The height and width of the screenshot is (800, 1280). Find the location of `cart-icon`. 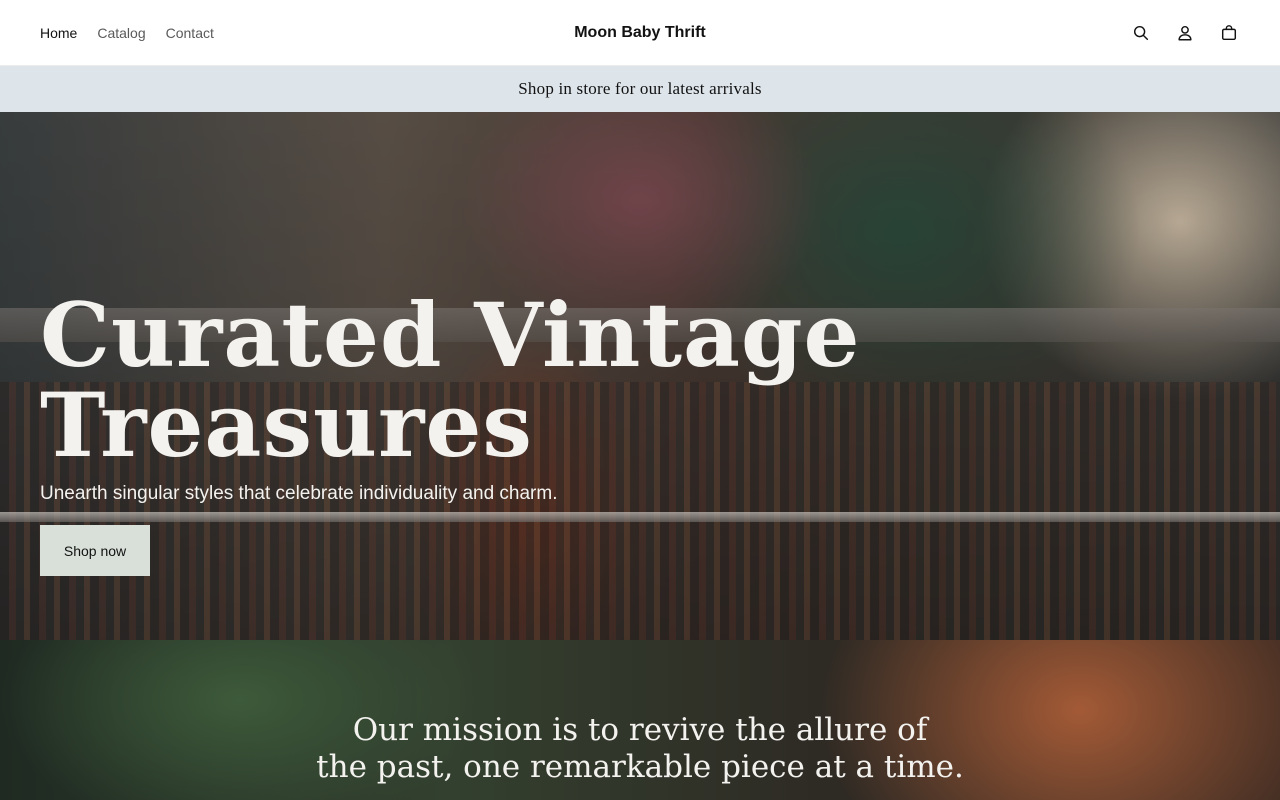

cart-icon is located at coordinates (1229, 33).